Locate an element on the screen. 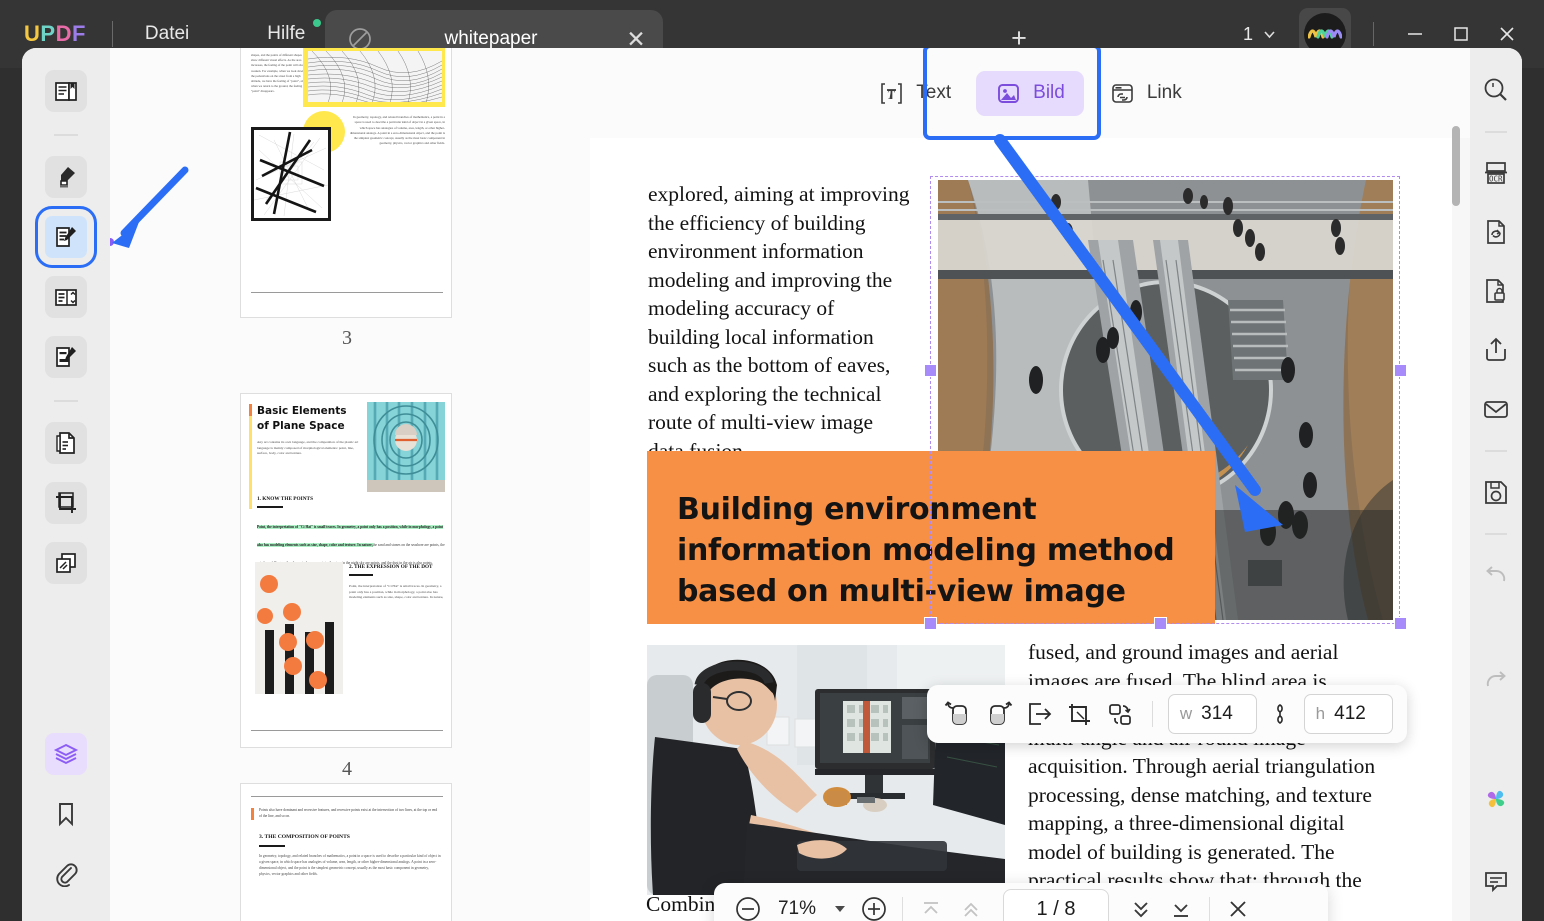  image-height-input: h 412 is located at coordinates (1348, 714).